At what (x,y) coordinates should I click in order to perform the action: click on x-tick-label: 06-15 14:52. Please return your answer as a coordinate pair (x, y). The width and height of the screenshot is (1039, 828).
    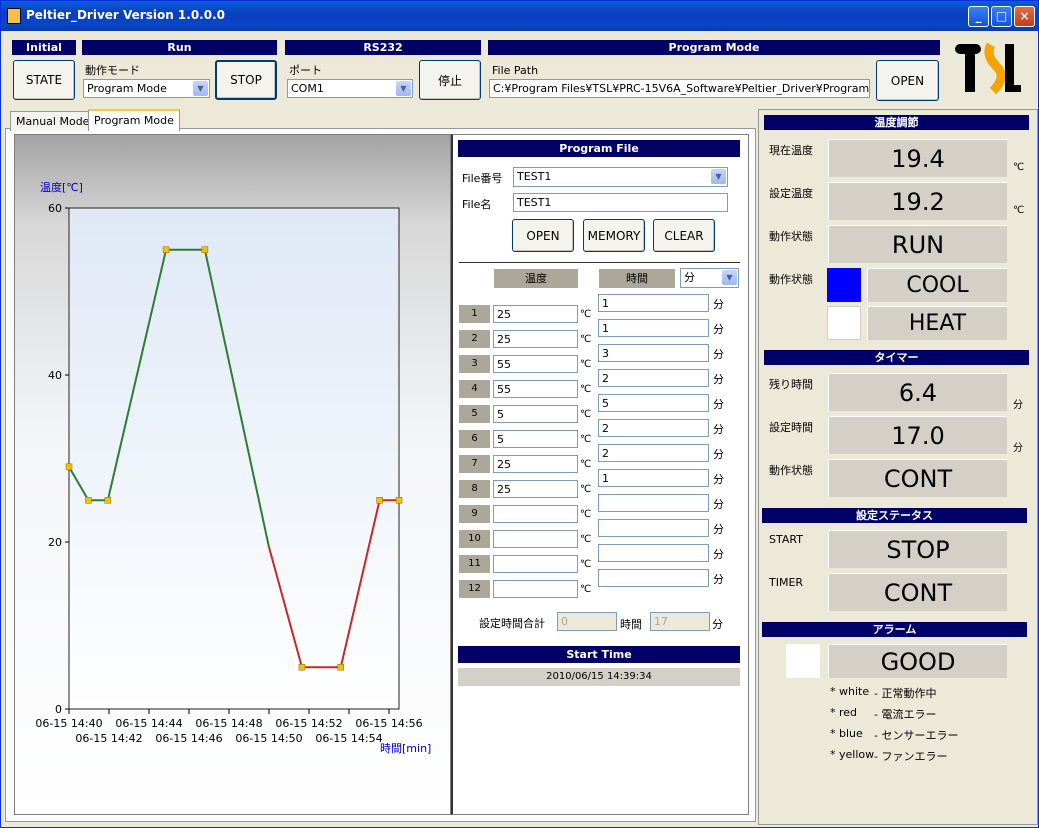
    Looking at the image, I should click on (308, 723).